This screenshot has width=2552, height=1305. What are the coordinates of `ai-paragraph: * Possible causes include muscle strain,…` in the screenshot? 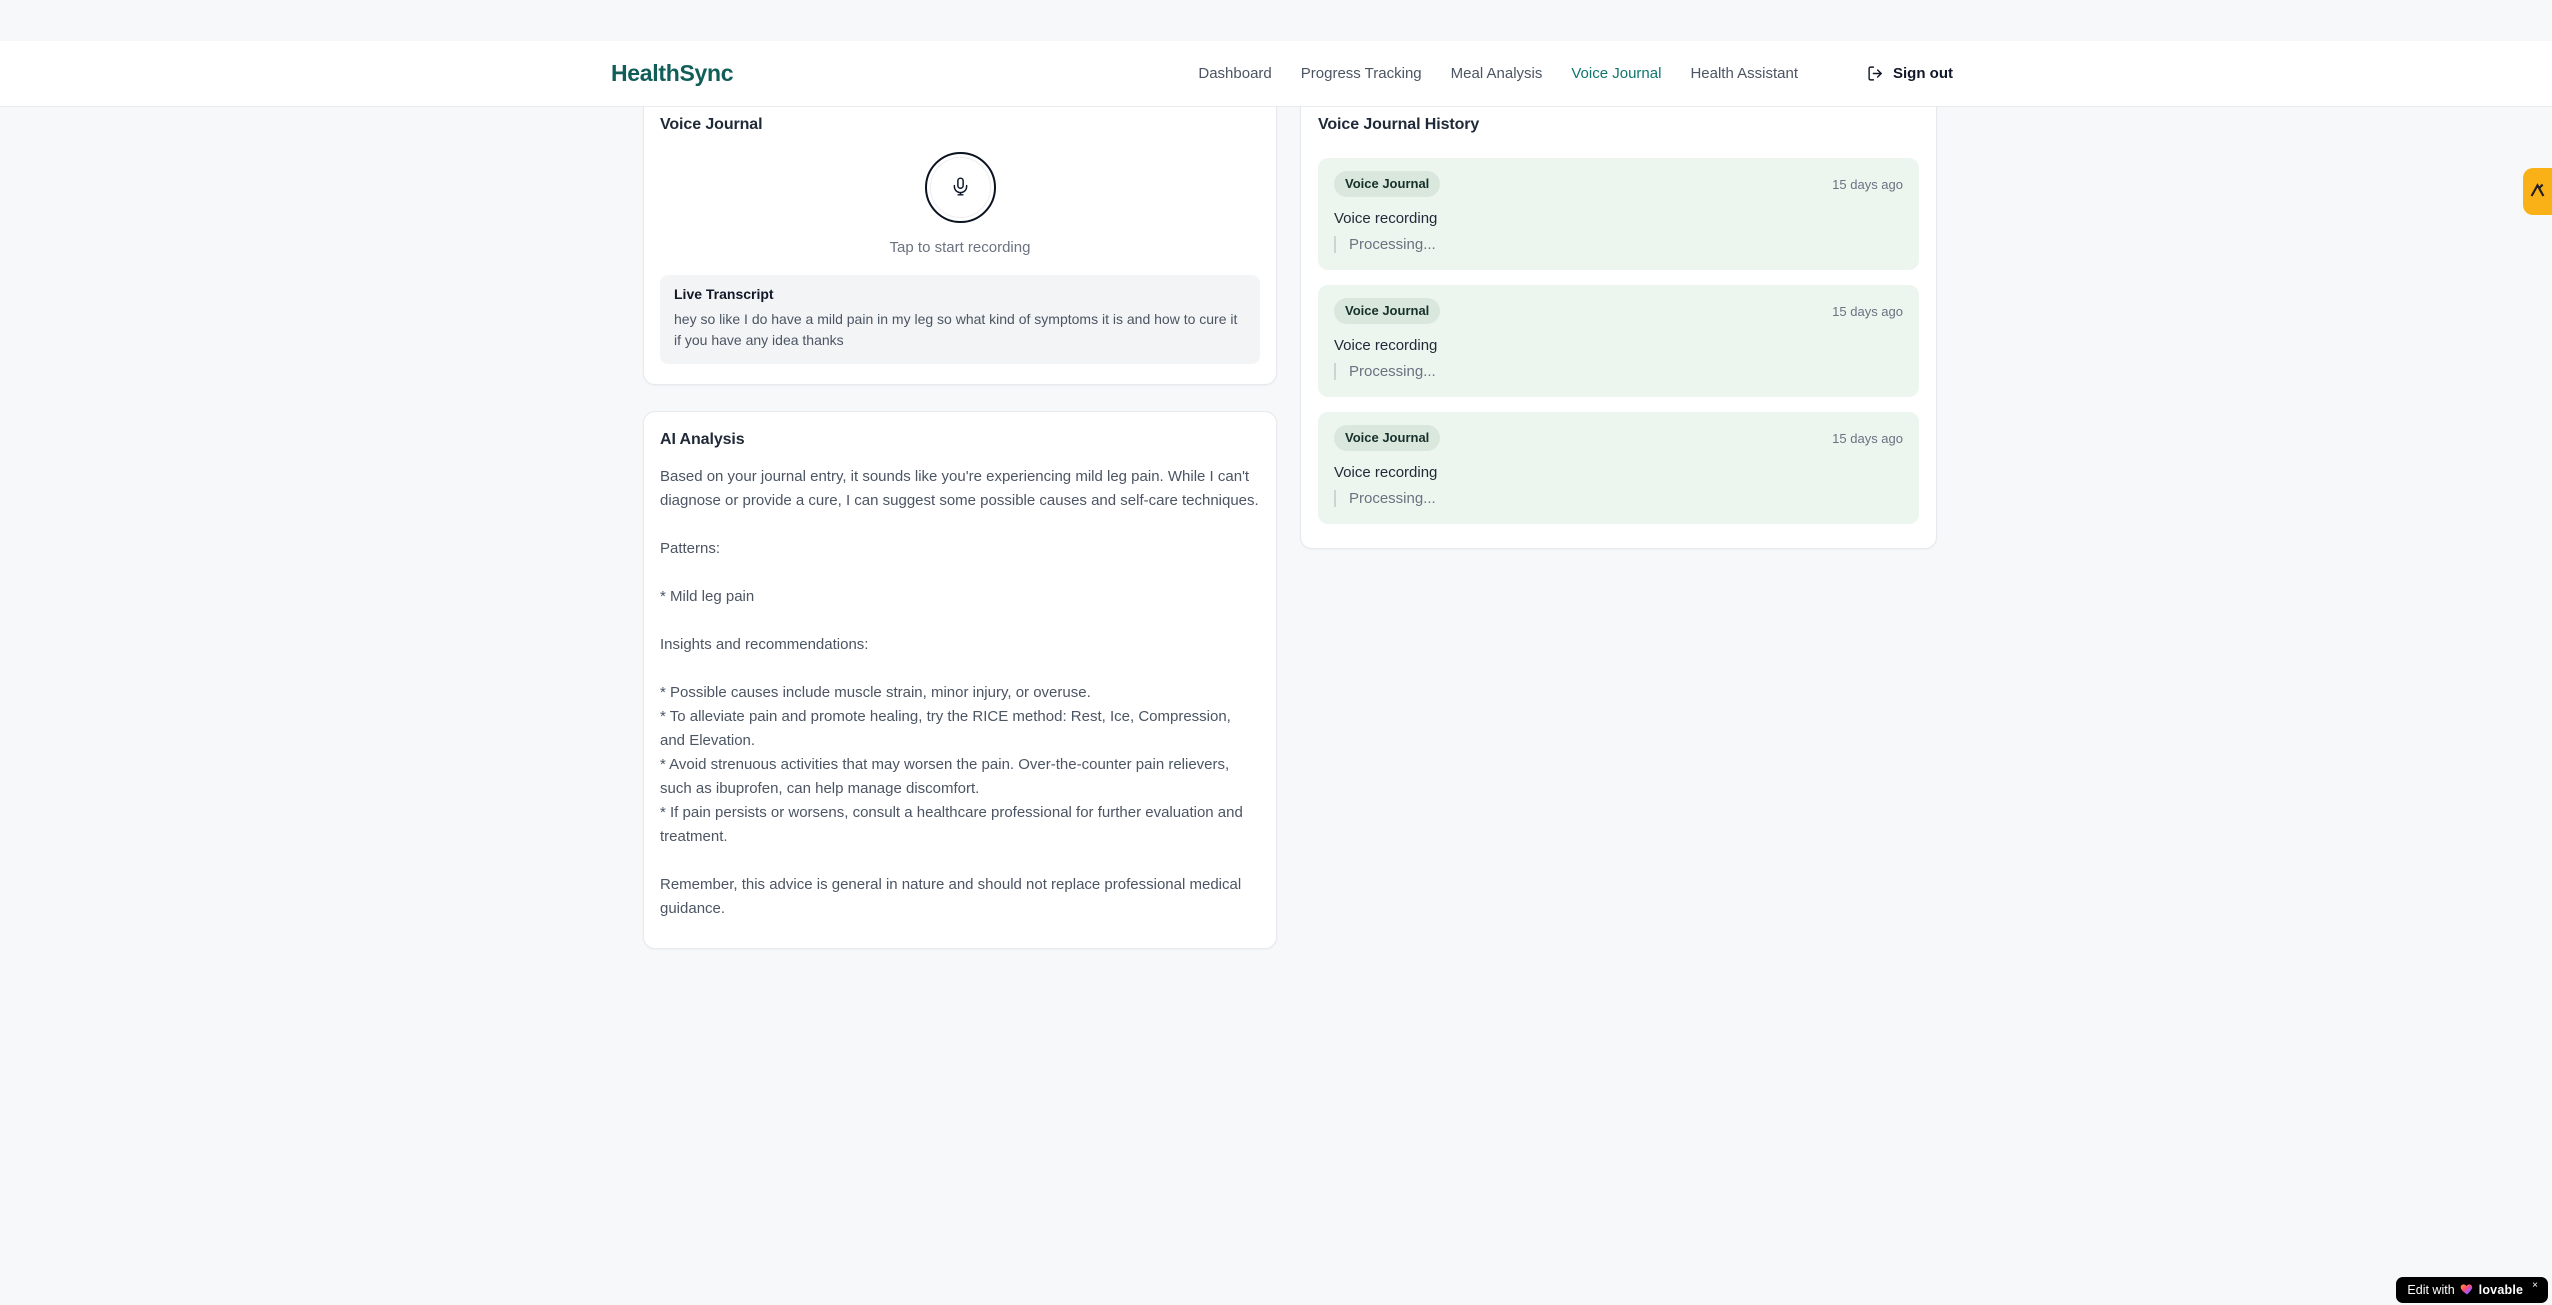 It's located at (951, 764).